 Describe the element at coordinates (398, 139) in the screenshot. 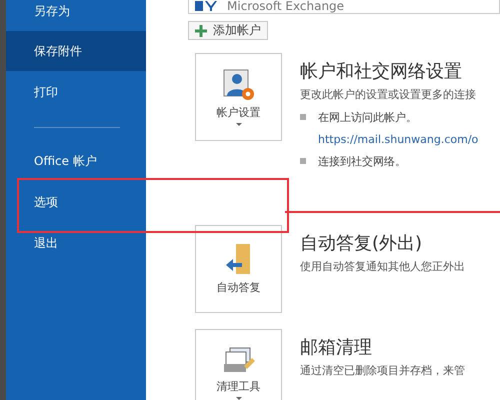

I see `account-link: https://mail.shunwang.com/o` at that location.